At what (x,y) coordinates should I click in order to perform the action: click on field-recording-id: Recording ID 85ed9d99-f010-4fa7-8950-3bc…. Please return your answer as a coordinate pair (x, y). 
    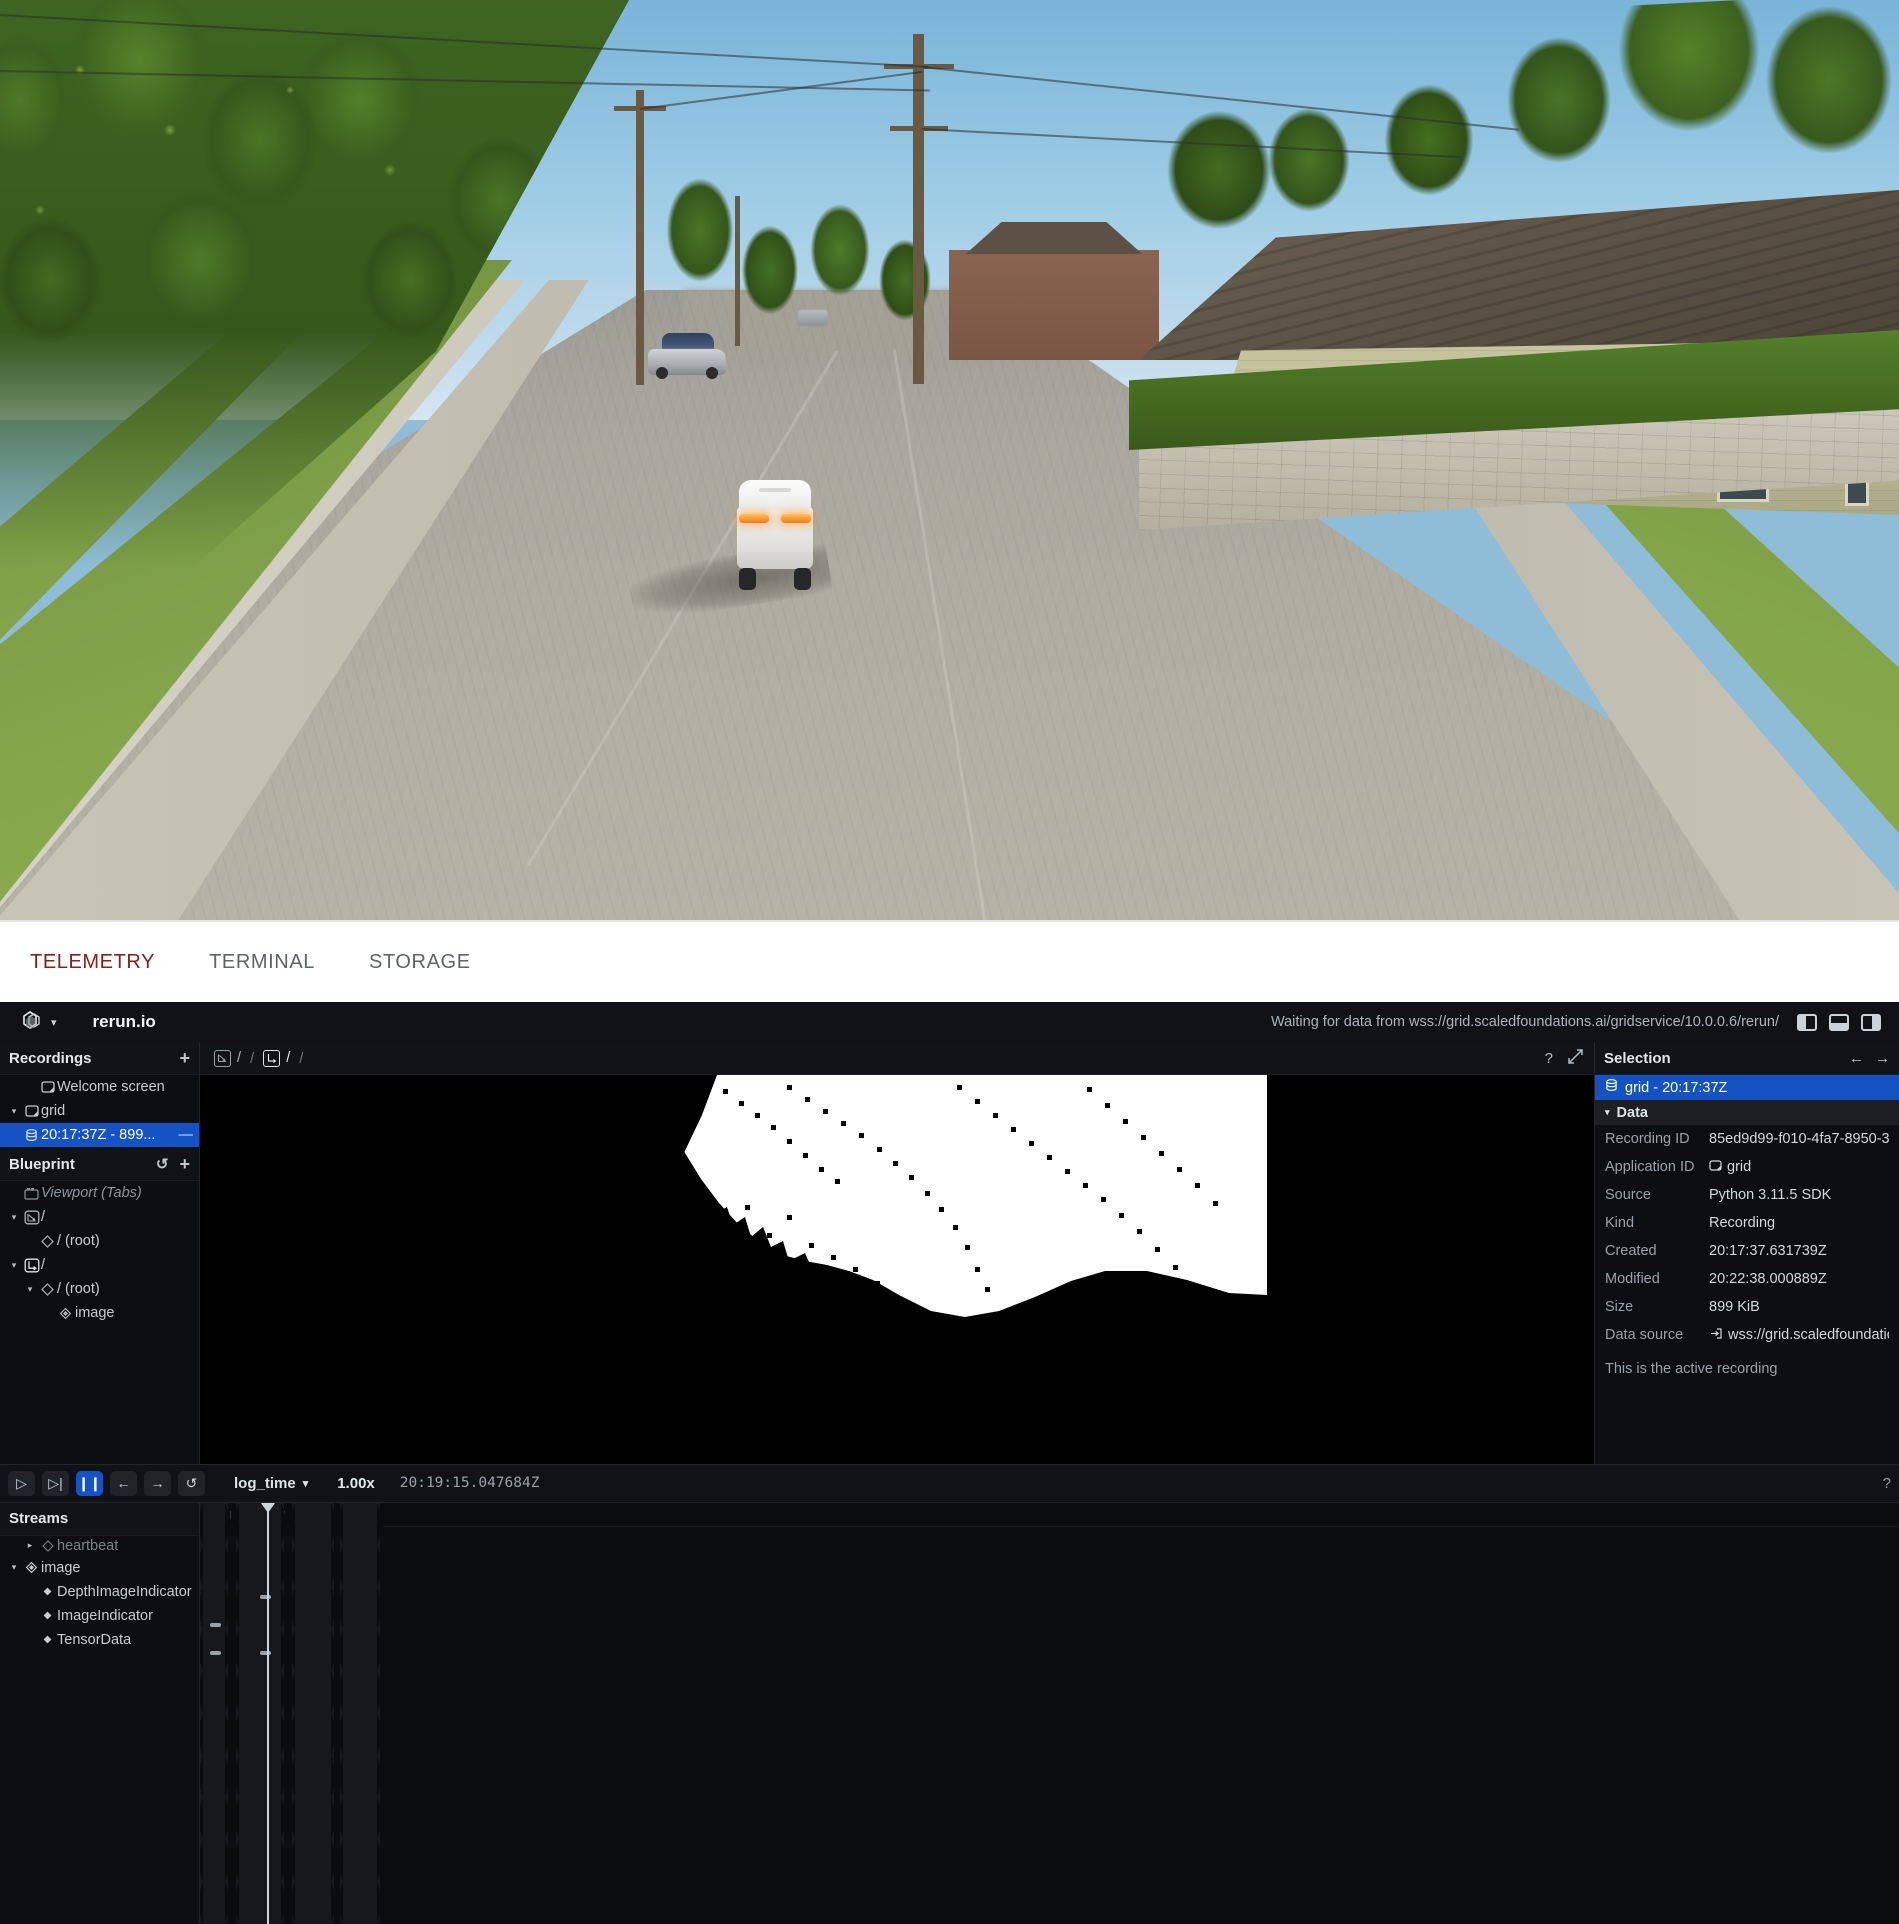
    Looking at the image, I should click on (1747, 1139).